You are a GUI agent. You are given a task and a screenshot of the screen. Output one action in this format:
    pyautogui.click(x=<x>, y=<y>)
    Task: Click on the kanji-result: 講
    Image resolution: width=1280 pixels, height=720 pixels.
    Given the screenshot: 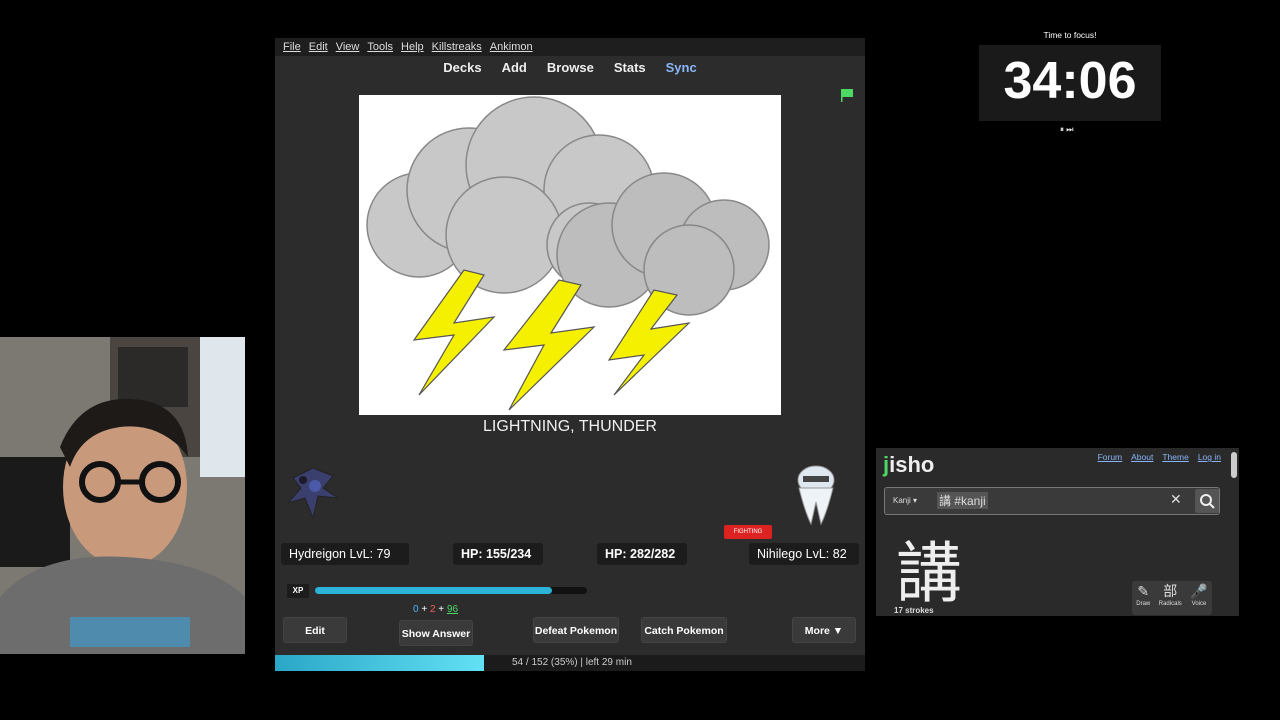 What is the action you would take?
    pyautogui.click(x=929, y=573)
    